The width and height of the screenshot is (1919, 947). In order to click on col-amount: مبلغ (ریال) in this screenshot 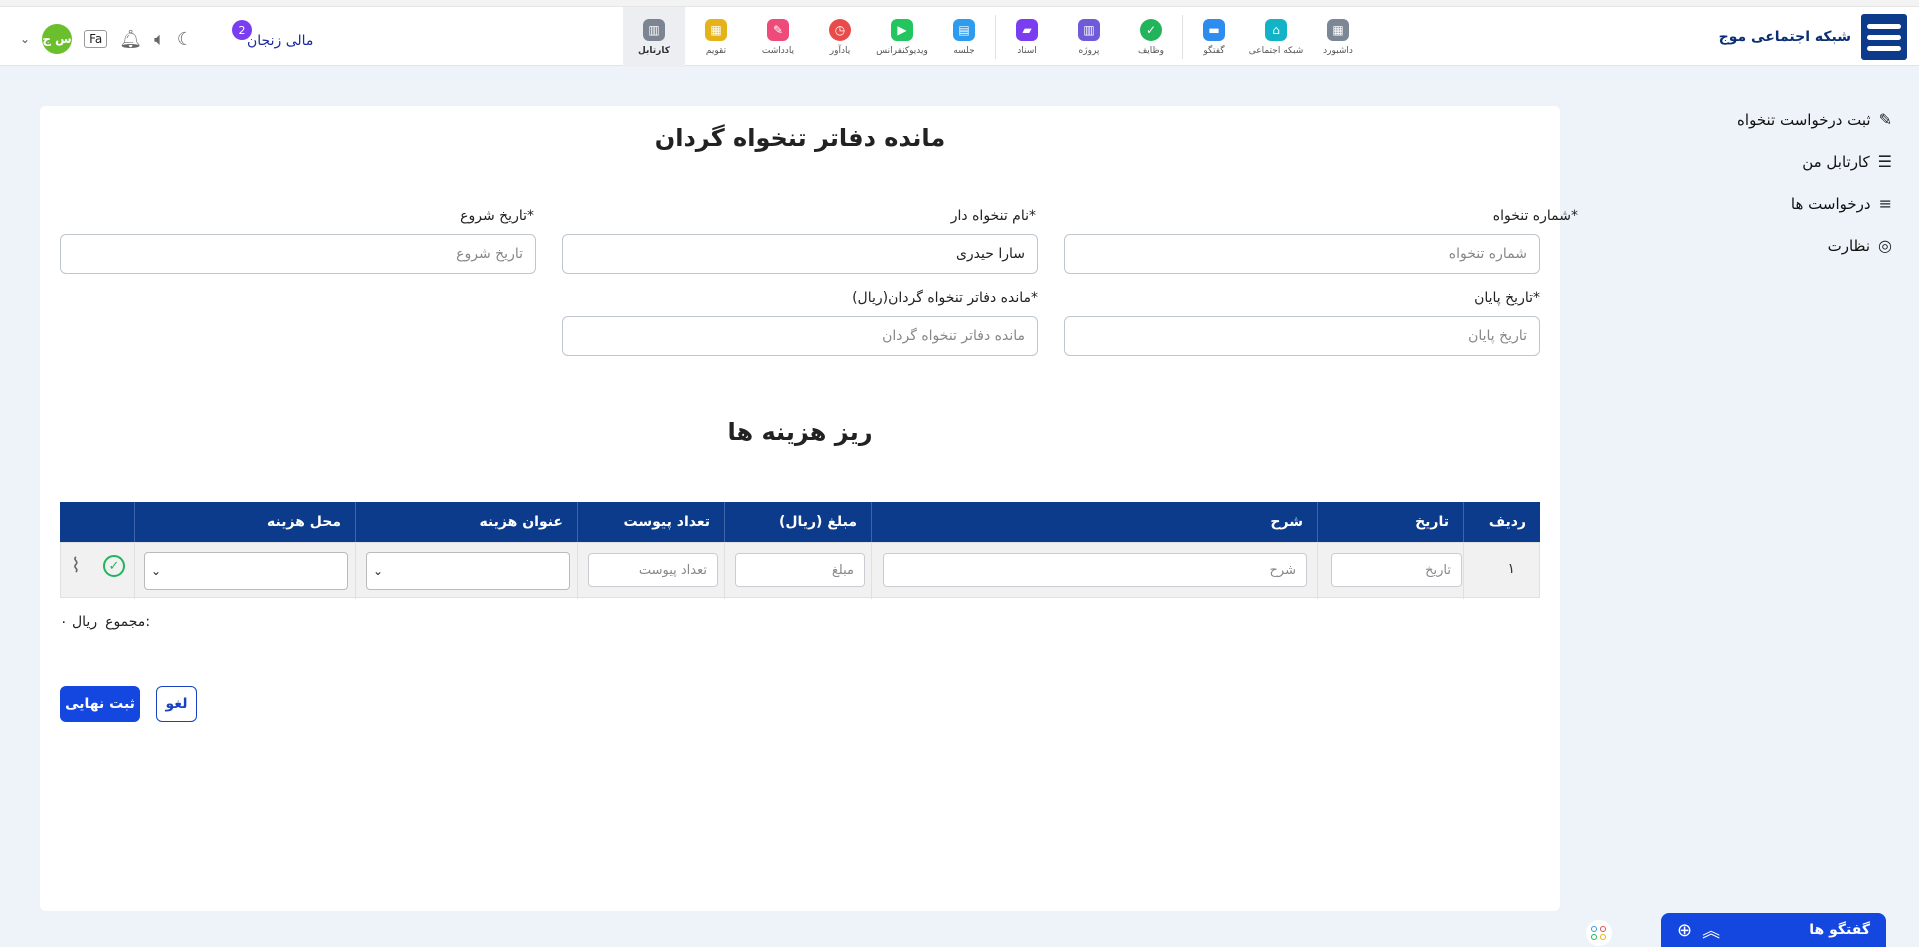, I will do `click(797, 522)`.